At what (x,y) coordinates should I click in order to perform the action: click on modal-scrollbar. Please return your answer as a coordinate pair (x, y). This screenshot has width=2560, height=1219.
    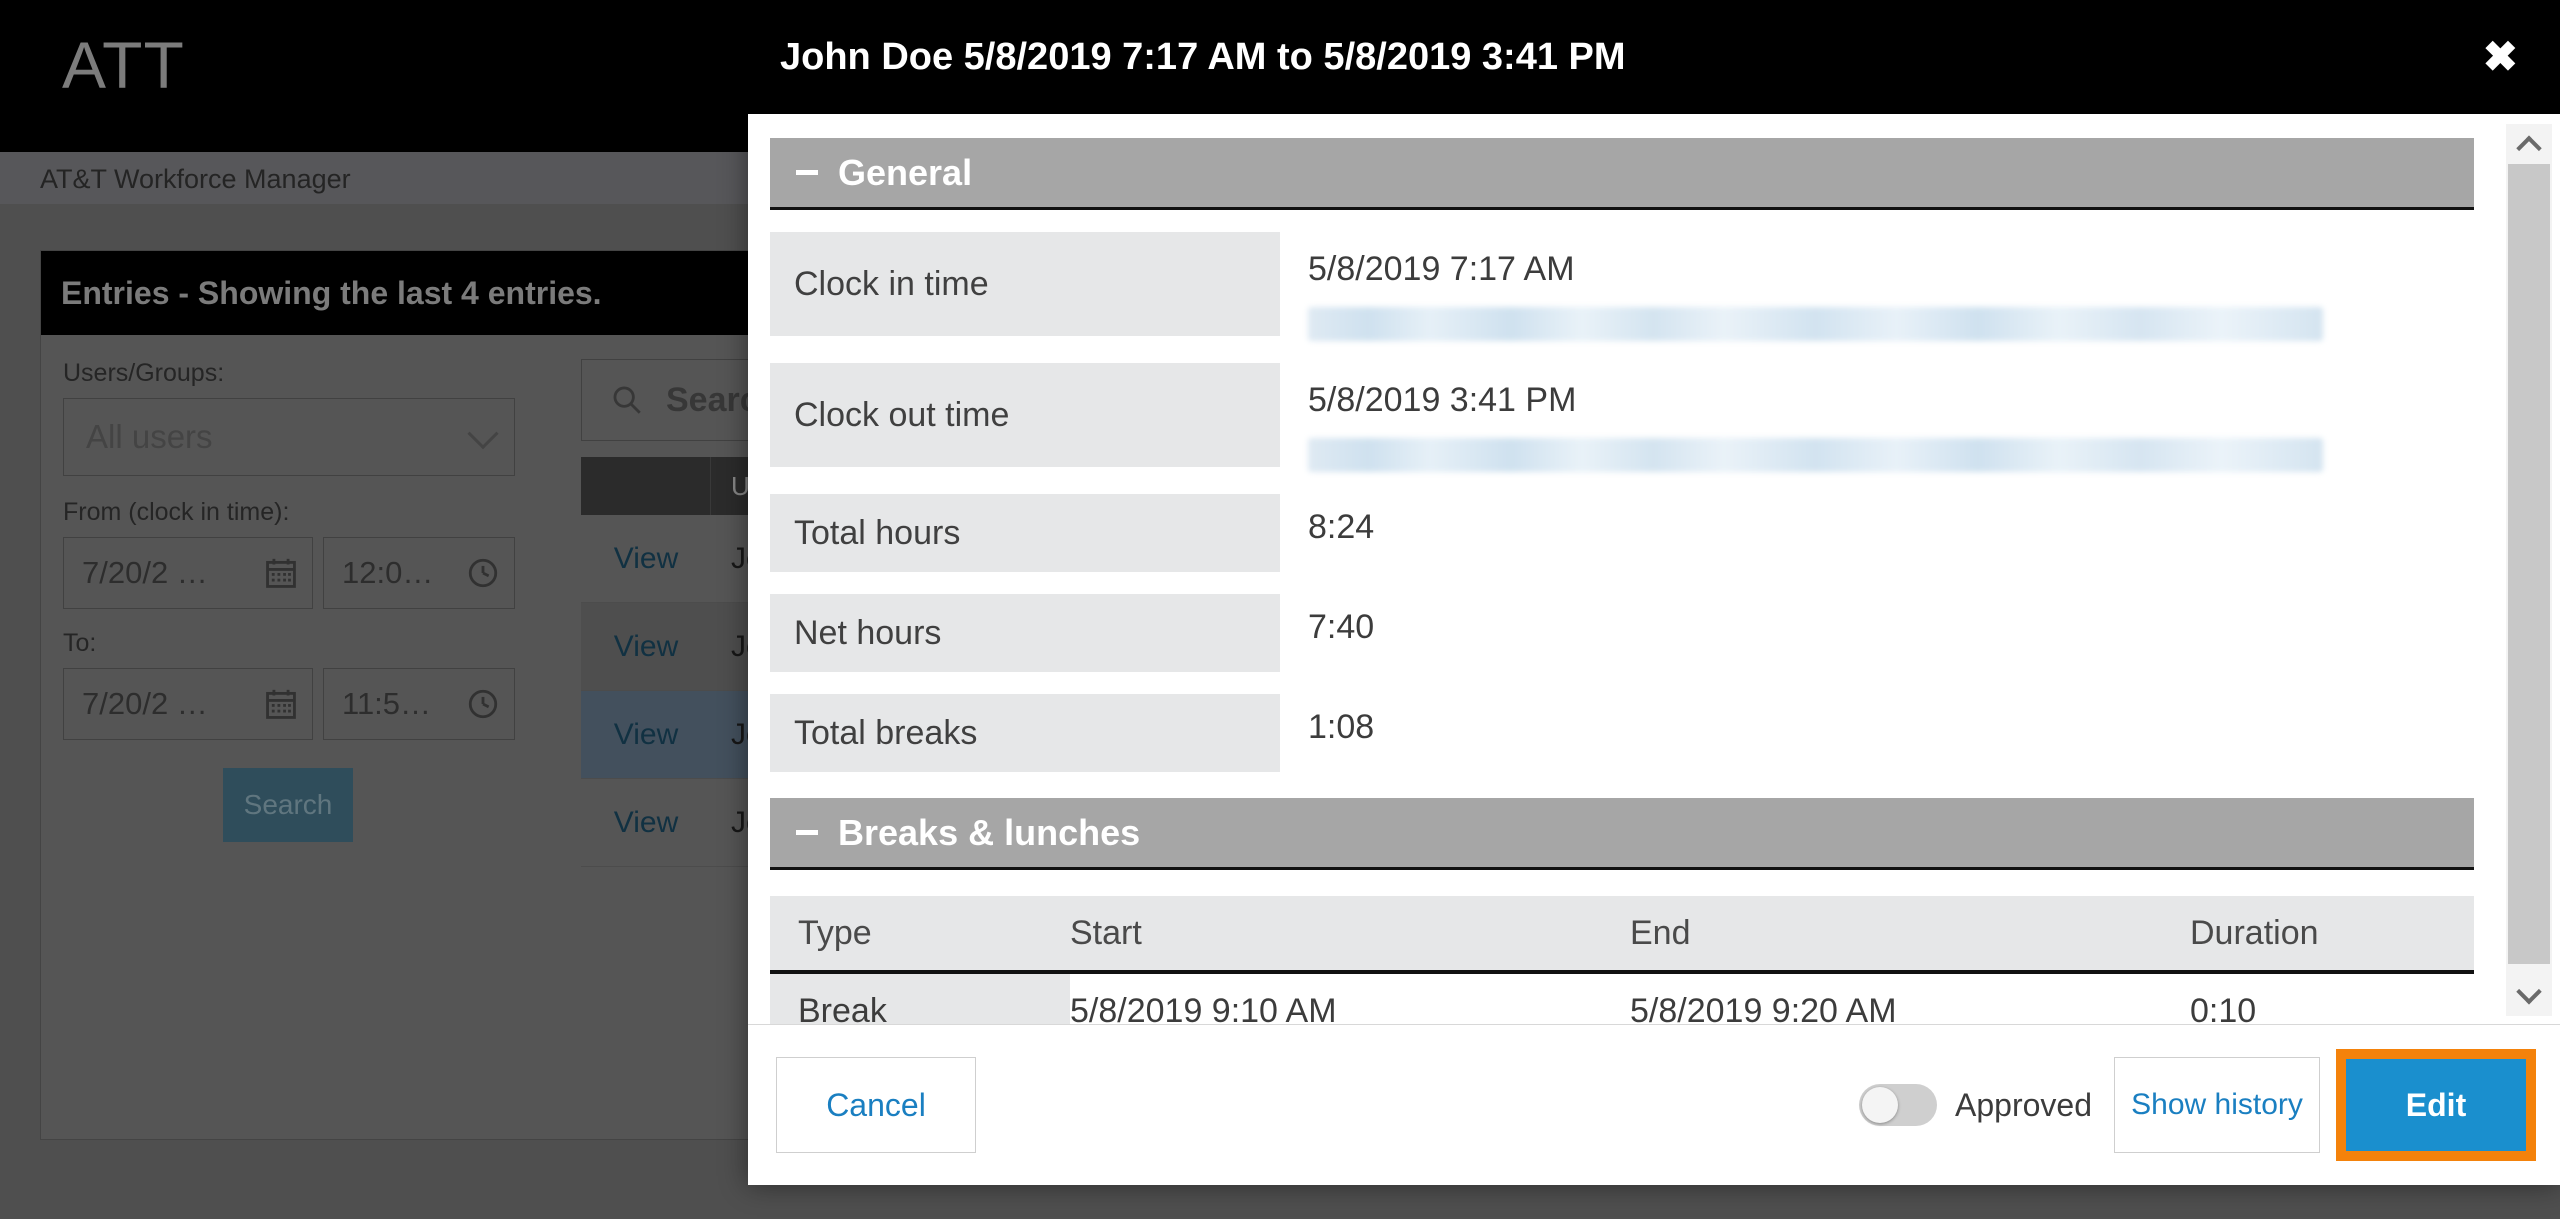
    Looking at the image, I should click on (2529, 570).